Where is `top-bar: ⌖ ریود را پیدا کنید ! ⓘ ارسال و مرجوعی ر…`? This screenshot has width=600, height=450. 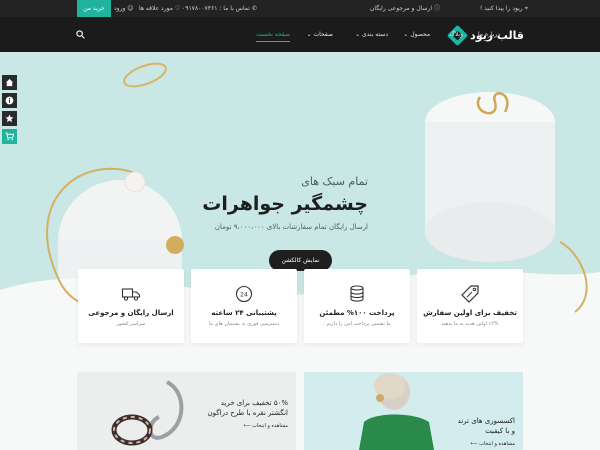
top-bar: ⌖ ریود را پیدا کنید ! ⓘ ارسال و مرجوعی ر… is located at coordinates (300, 8).